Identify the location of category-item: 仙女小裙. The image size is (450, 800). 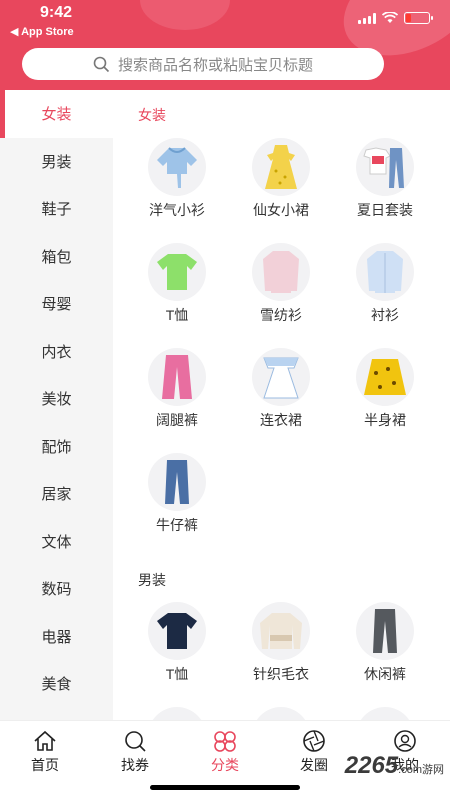
(281, 179).